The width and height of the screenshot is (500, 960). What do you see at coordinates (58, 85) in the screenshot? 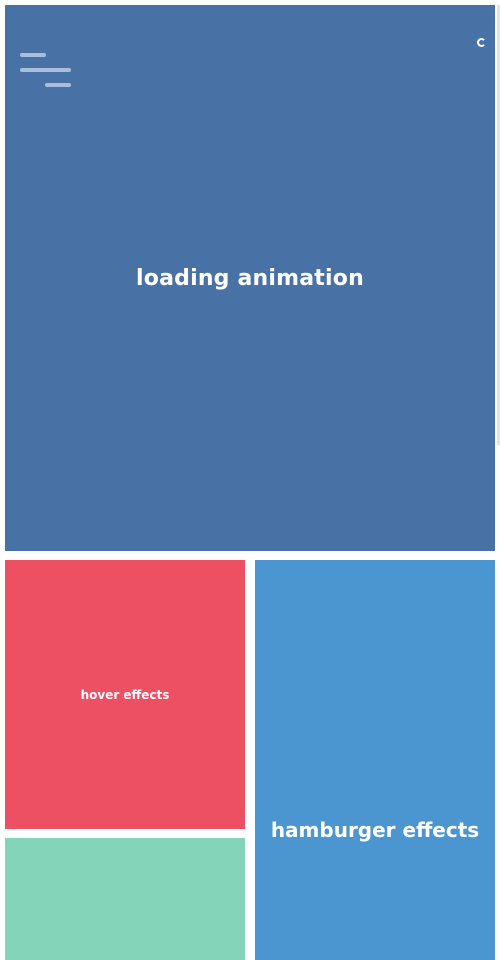
I see `menu-bar-bottom` at bounding box center [58, 85].